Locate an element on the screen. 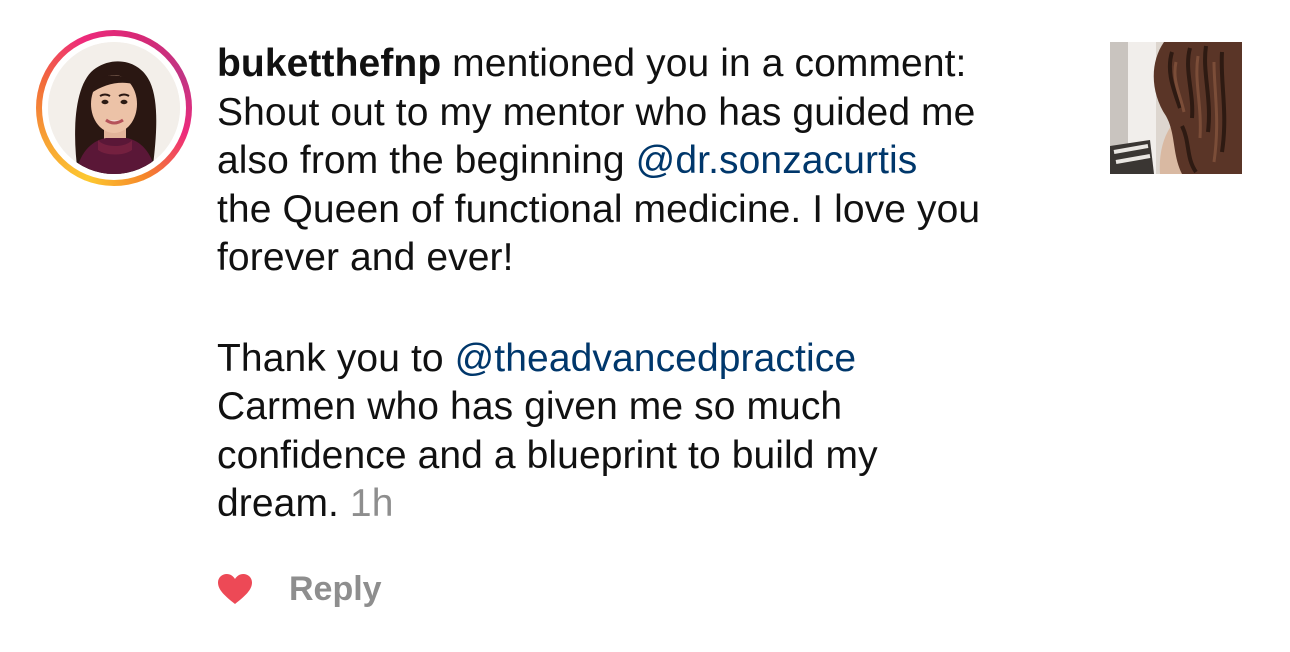 This screenshot has height=652, width=1290. story-ring is located at coordinates (114, 108).